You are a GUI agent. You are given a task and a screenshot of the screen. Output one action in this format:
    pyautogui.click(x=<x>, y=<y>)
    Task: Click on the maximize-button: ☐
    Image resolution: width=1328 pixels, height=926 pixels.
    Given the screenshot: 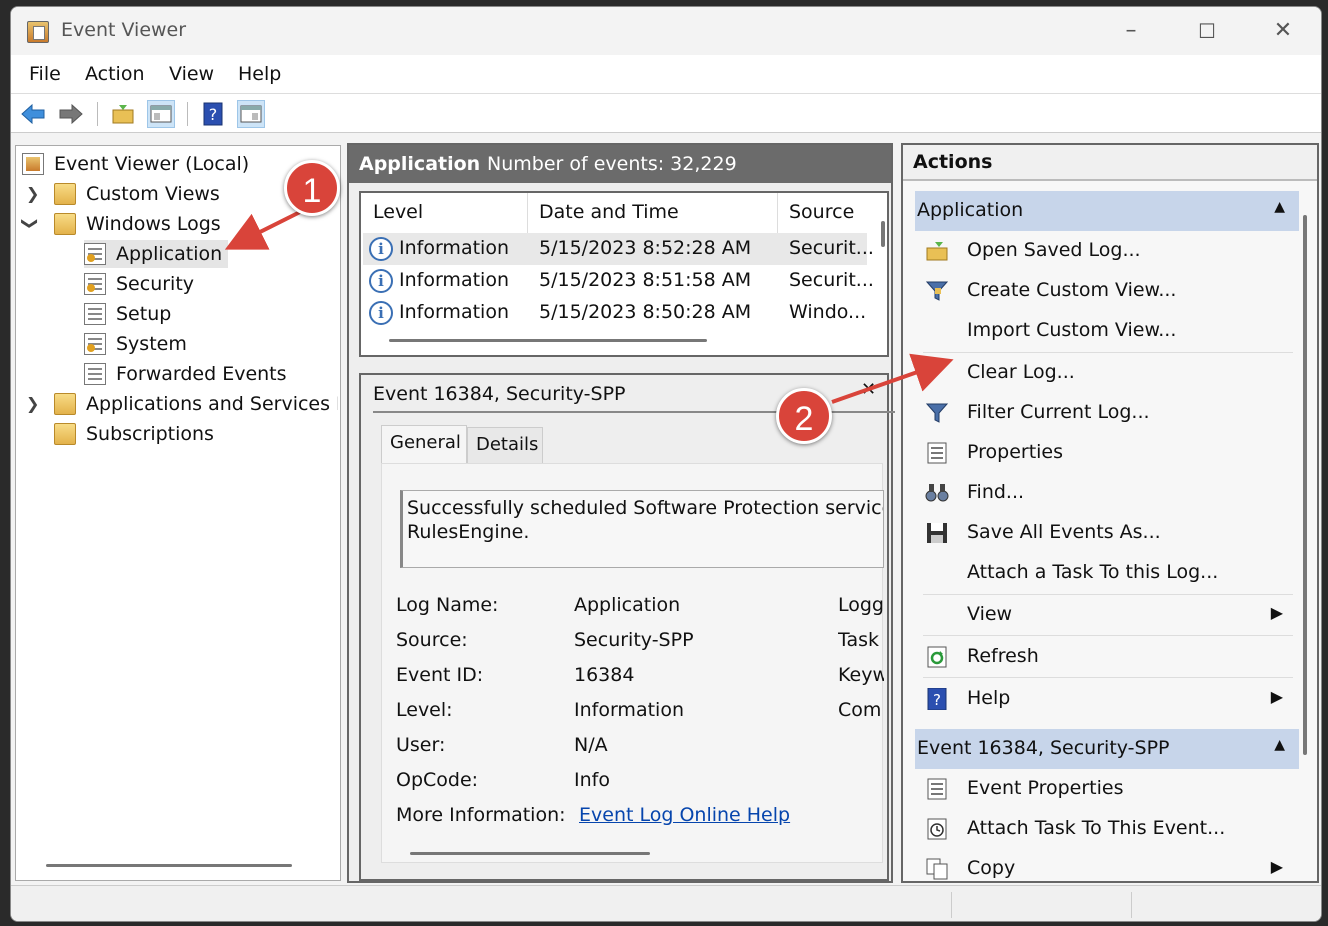 What is the action you would take?
    pyautogui.click(x=1207, y=31)
    